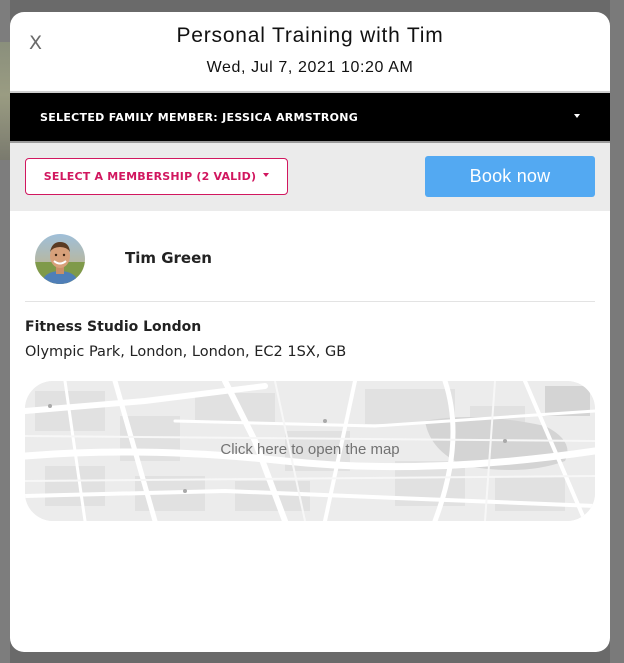 Image resolution: width=624 pixels, height=663 pixels. What do you see at coordinates (60, 259) in the screenshot?
I see `trainer-avatar` at bounding box center [60, 259].